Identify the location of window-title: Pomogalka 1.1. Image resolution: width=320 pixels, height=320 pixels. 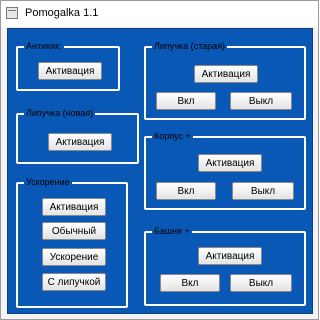
(62, 13).